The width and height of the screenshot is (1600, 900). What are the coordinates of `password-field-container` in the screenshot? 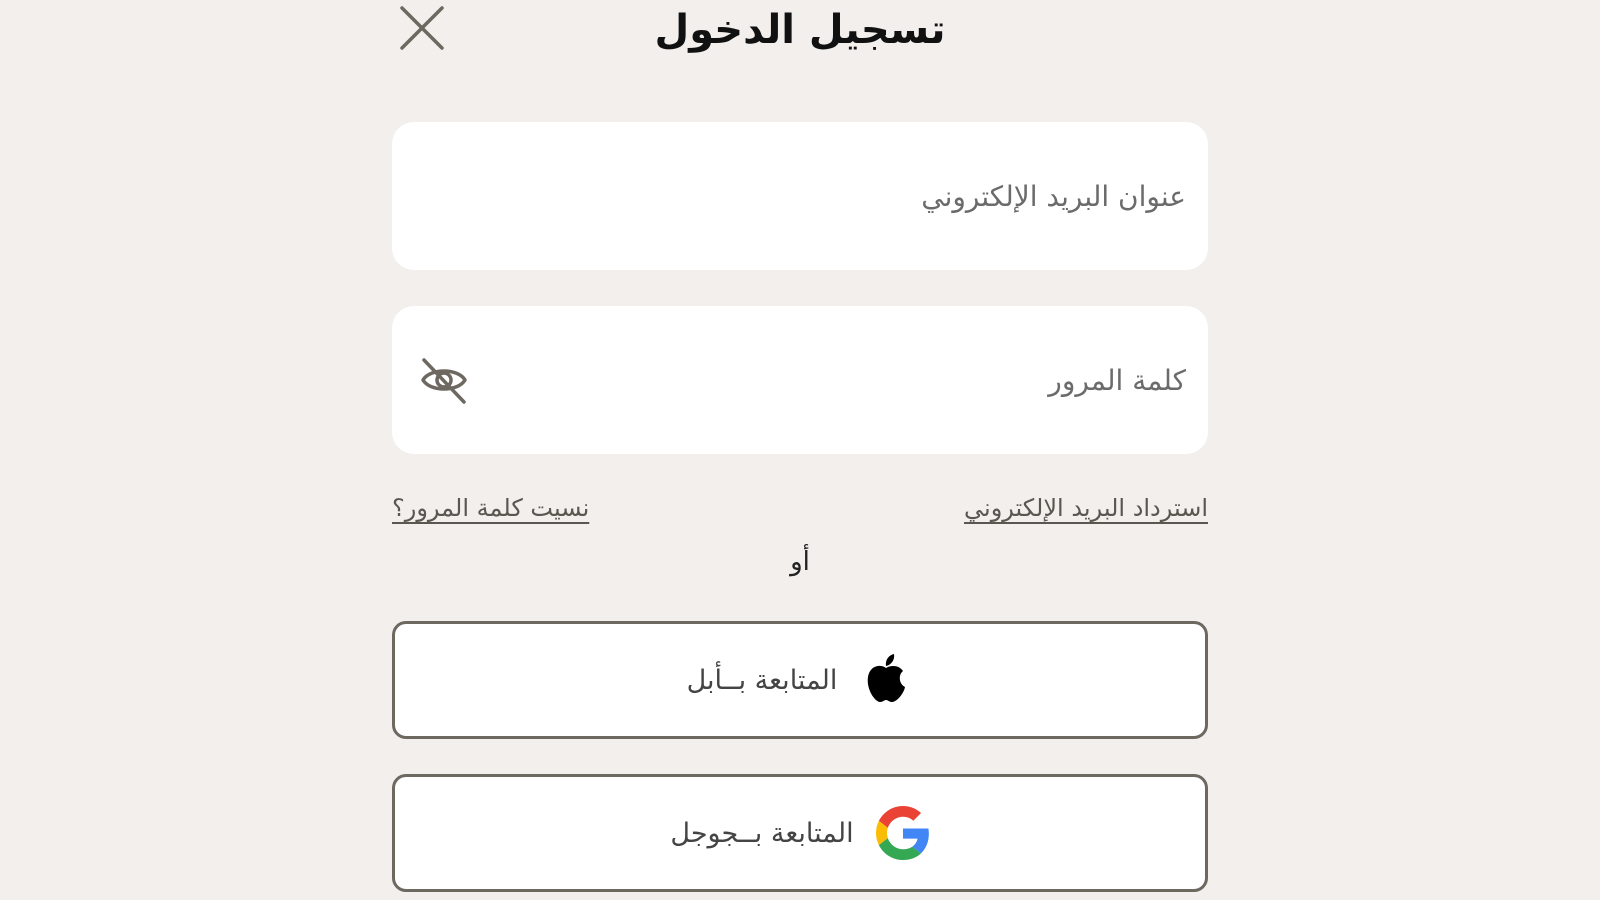 It's located at (800, 380).